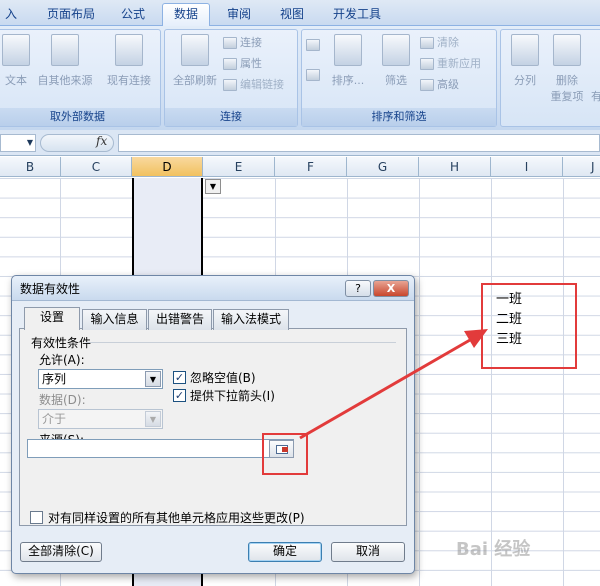  I want to click on arrow-line, so click(385, 389).